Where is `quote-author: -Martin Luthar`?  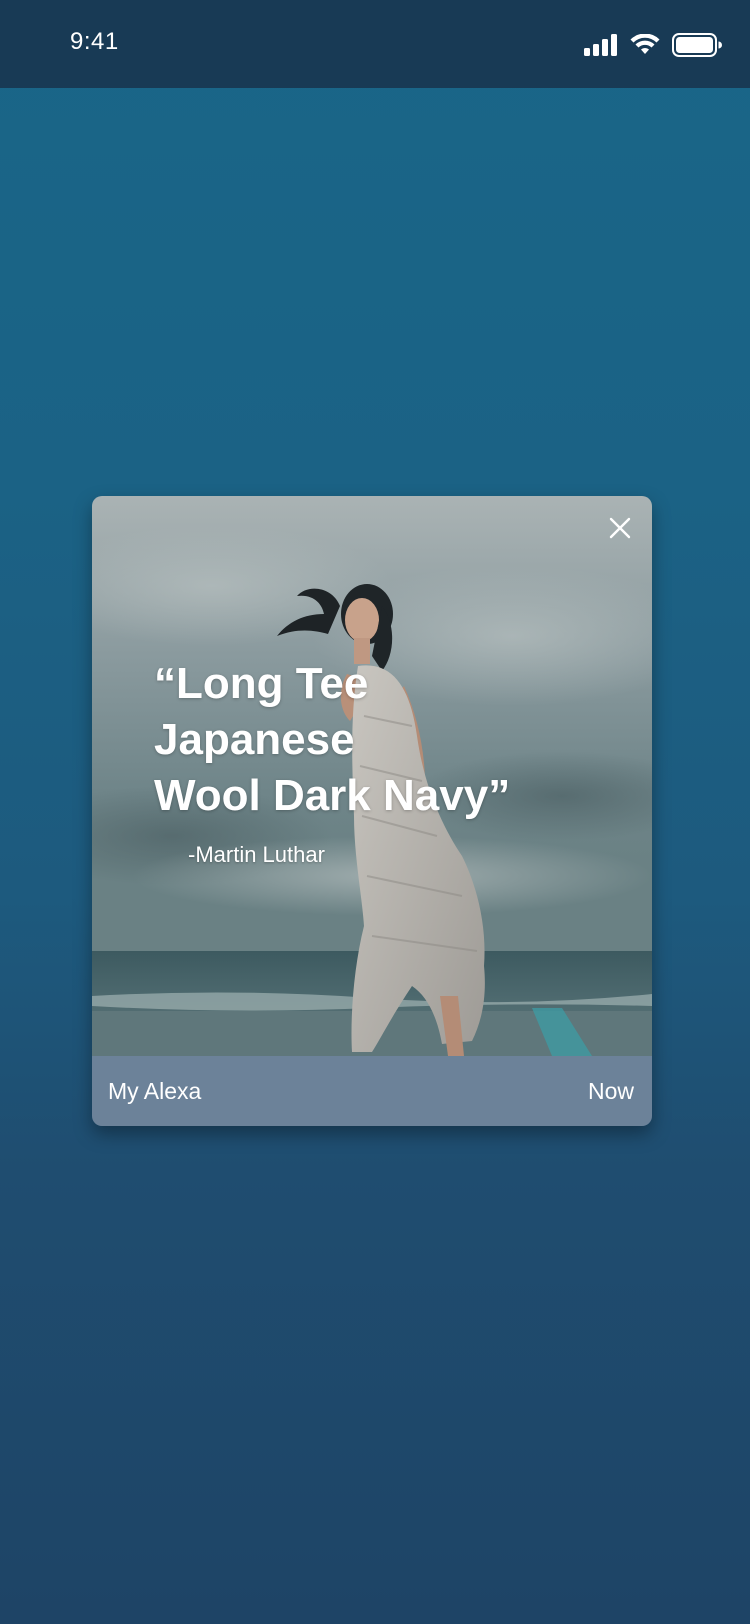
quote-author: -Martin Luthar is located at coordinates (256, 854).